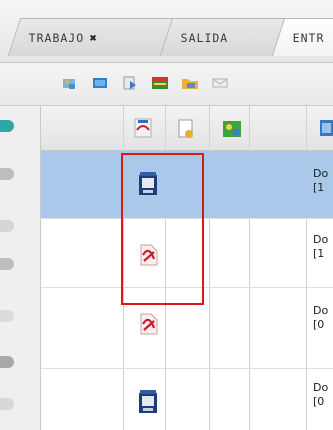 This screenshot has height=430, width=333. I want to click on bar-icon, so click(7, 362).